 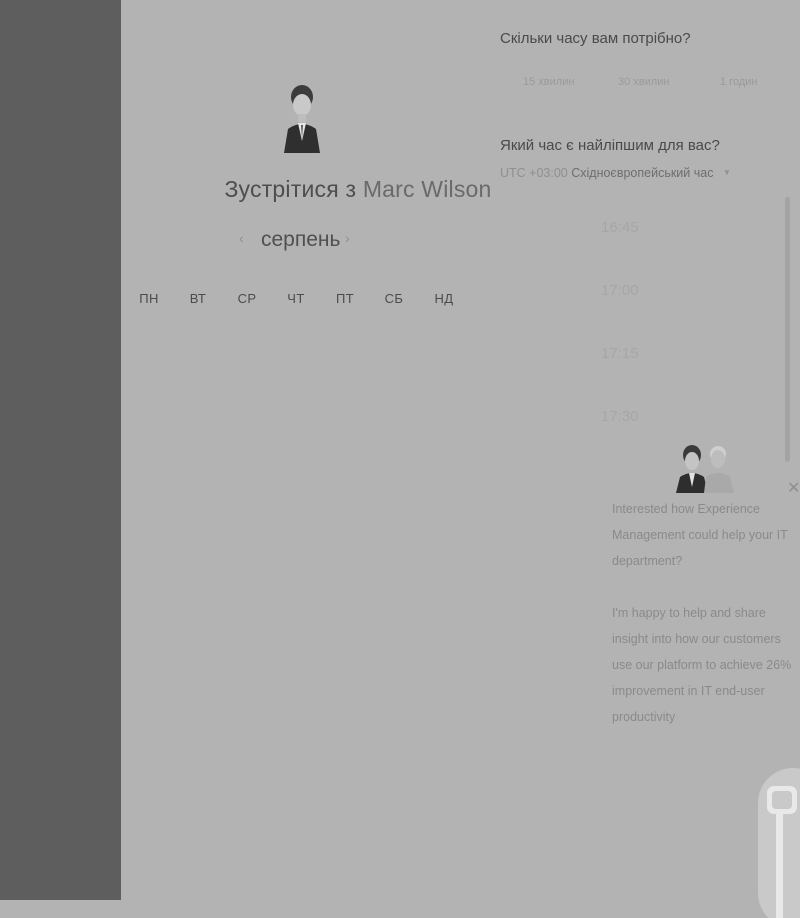 I want to click on duration-option-30: 30 хвилин, so click(x=643, y=82).